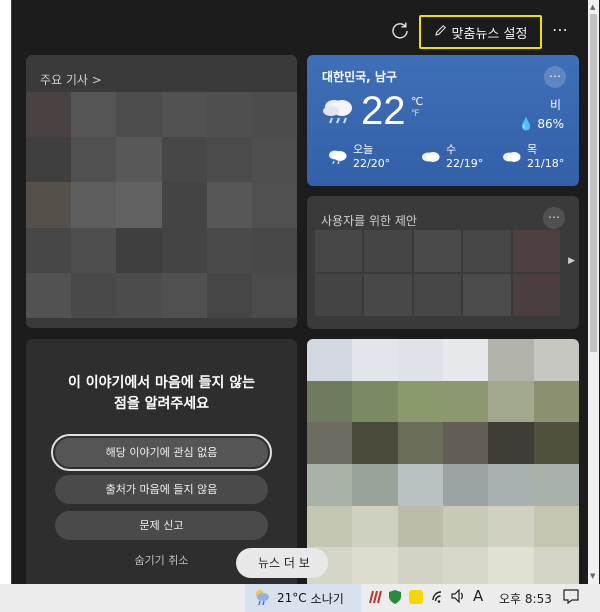 This screenshot has width=600, height=612. What do you see at coordinates (161, 452) in the screenshot?
I see `not-interested-button: 해당 이야기에 관심 없음` at bounding box center [161, 452].